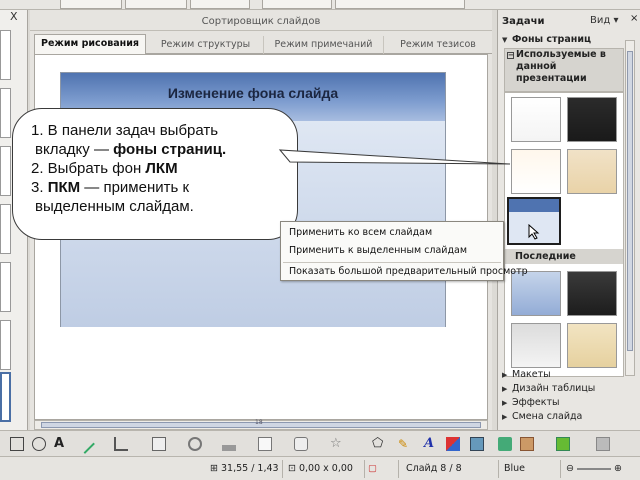  I want to click on editor-title: Сортировщик слайдов, so click(261, 22).